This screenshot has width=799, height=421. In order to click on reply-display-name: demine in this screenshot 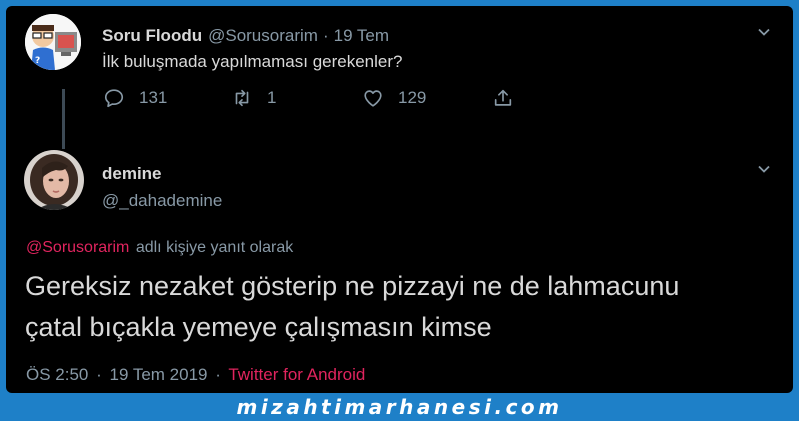, I will do `click(132, 174)`.